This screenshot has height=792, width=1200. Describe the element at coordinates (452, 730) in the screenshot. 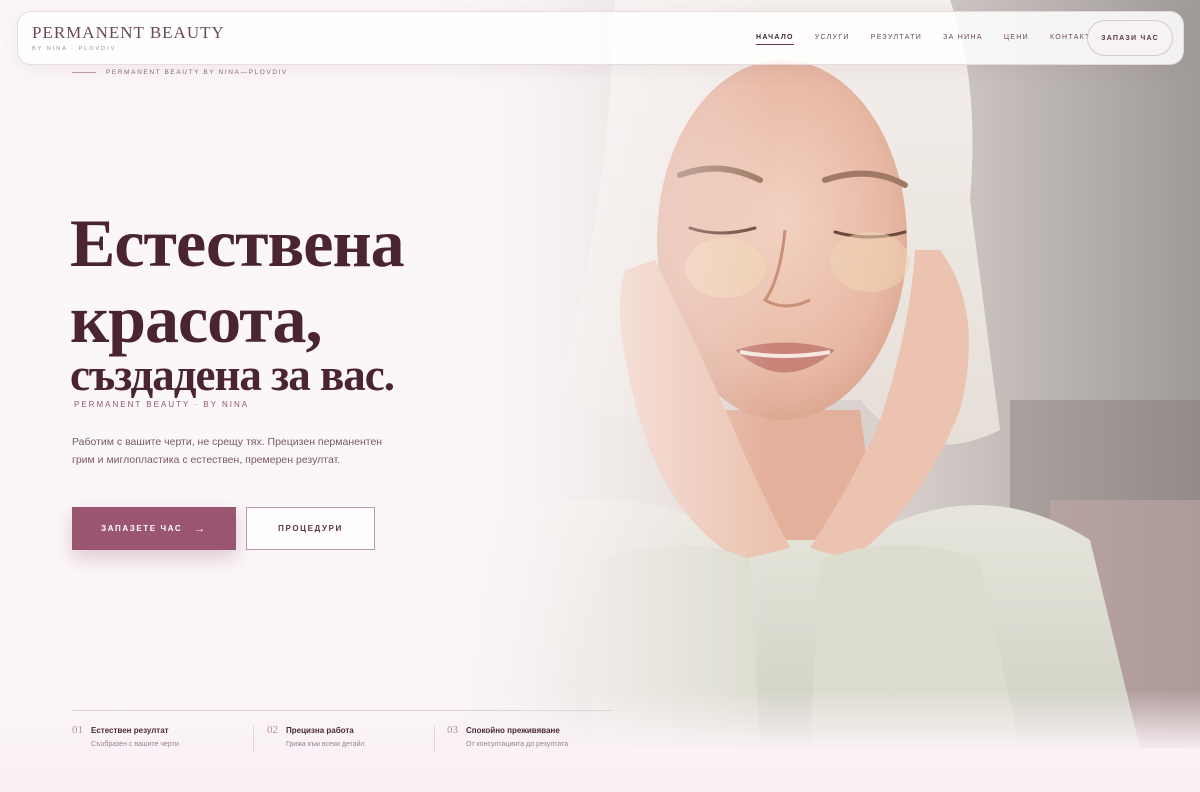

I see `feature-number: 03` at that location.